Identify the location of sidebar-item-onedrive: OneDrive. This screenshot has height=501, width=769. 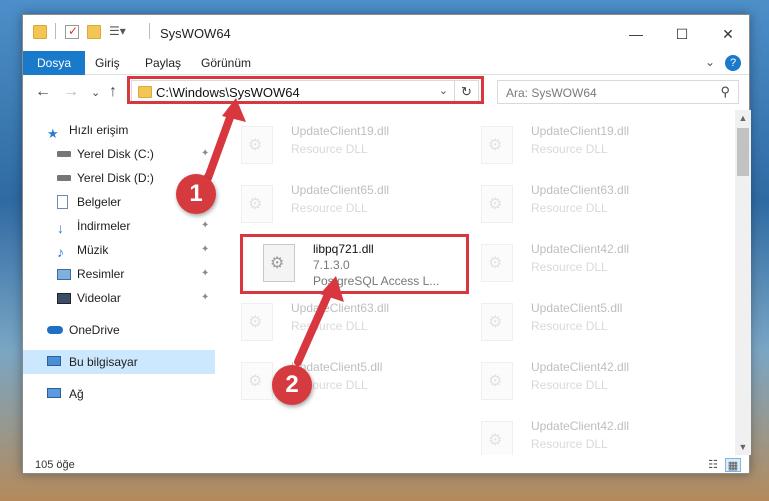
(119, 330).